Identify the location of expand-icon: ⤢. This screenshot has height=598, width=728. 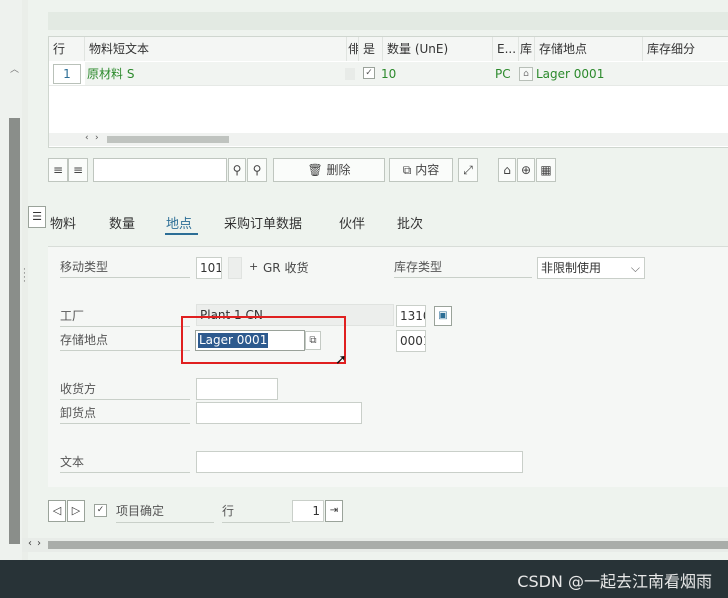
(468, 170).